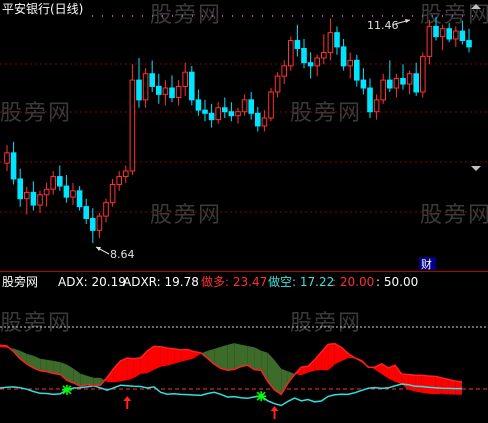 This screenshot has height=423, width=488. Describe the element at coordinates (122, 254) in the screenshot. I see `low-price-label: 8.64` at that location.